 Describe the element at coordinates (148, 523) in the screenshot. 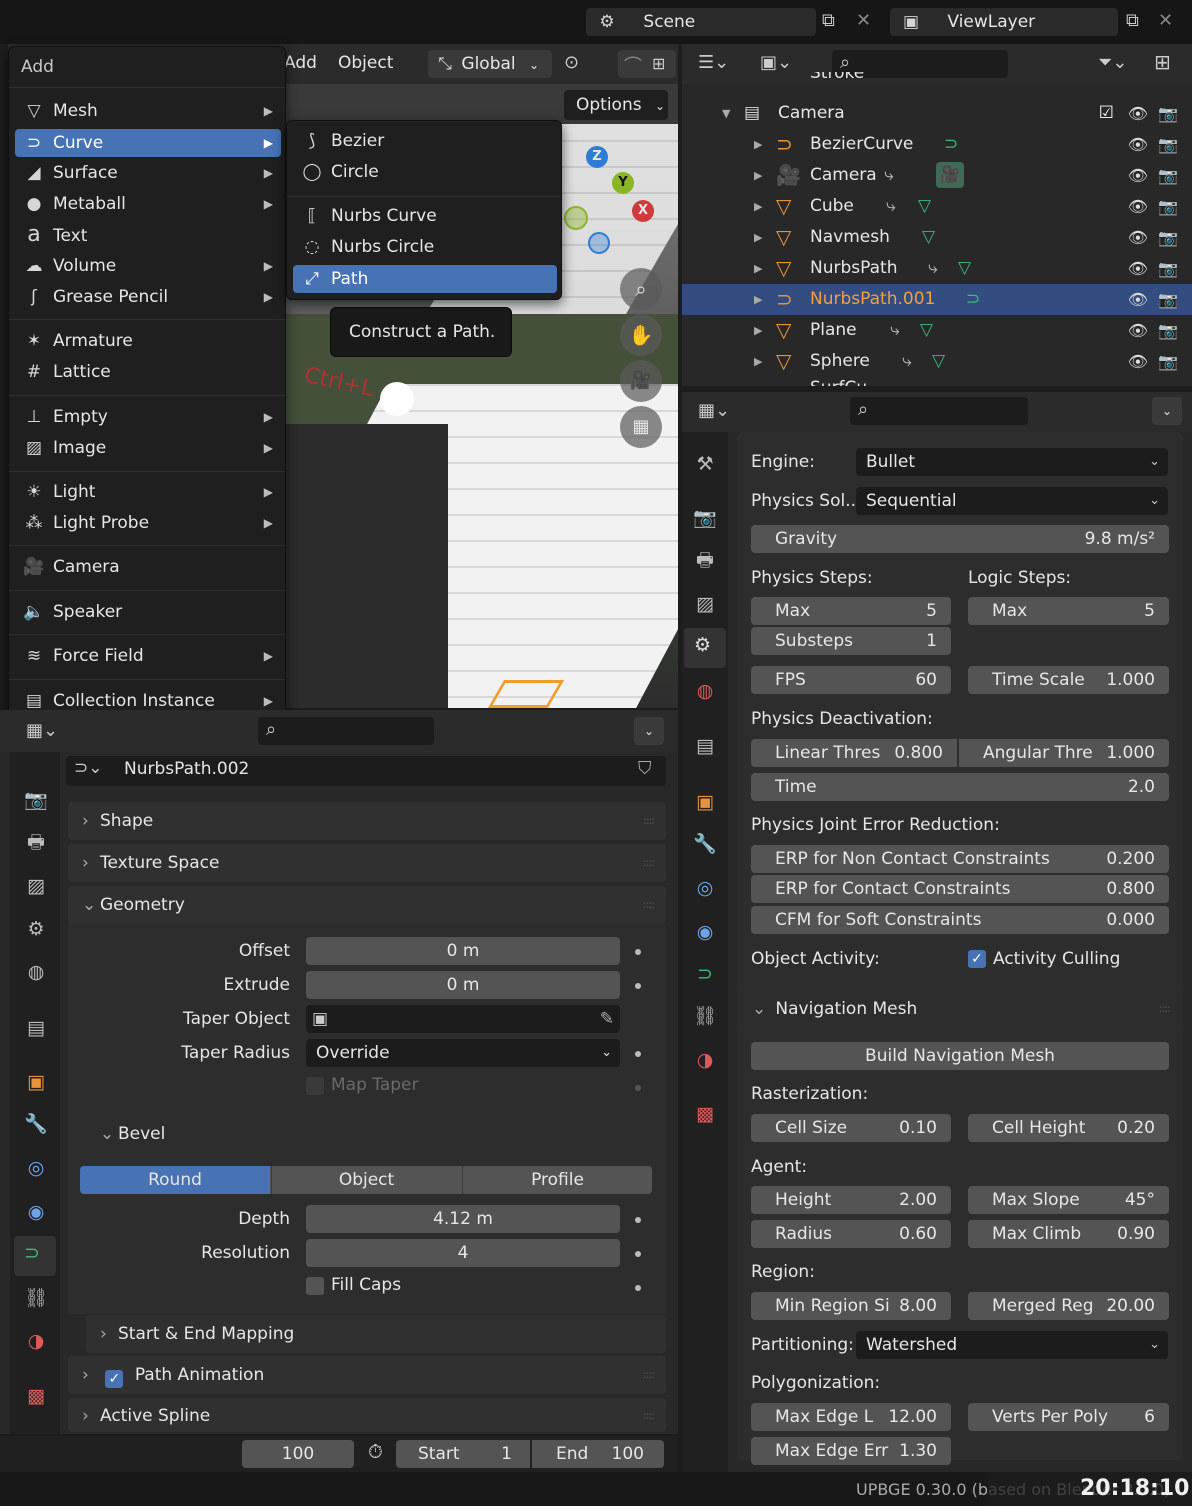

I see `menu-item-light-probe: ⁂ Light Probe ▶` at that location.